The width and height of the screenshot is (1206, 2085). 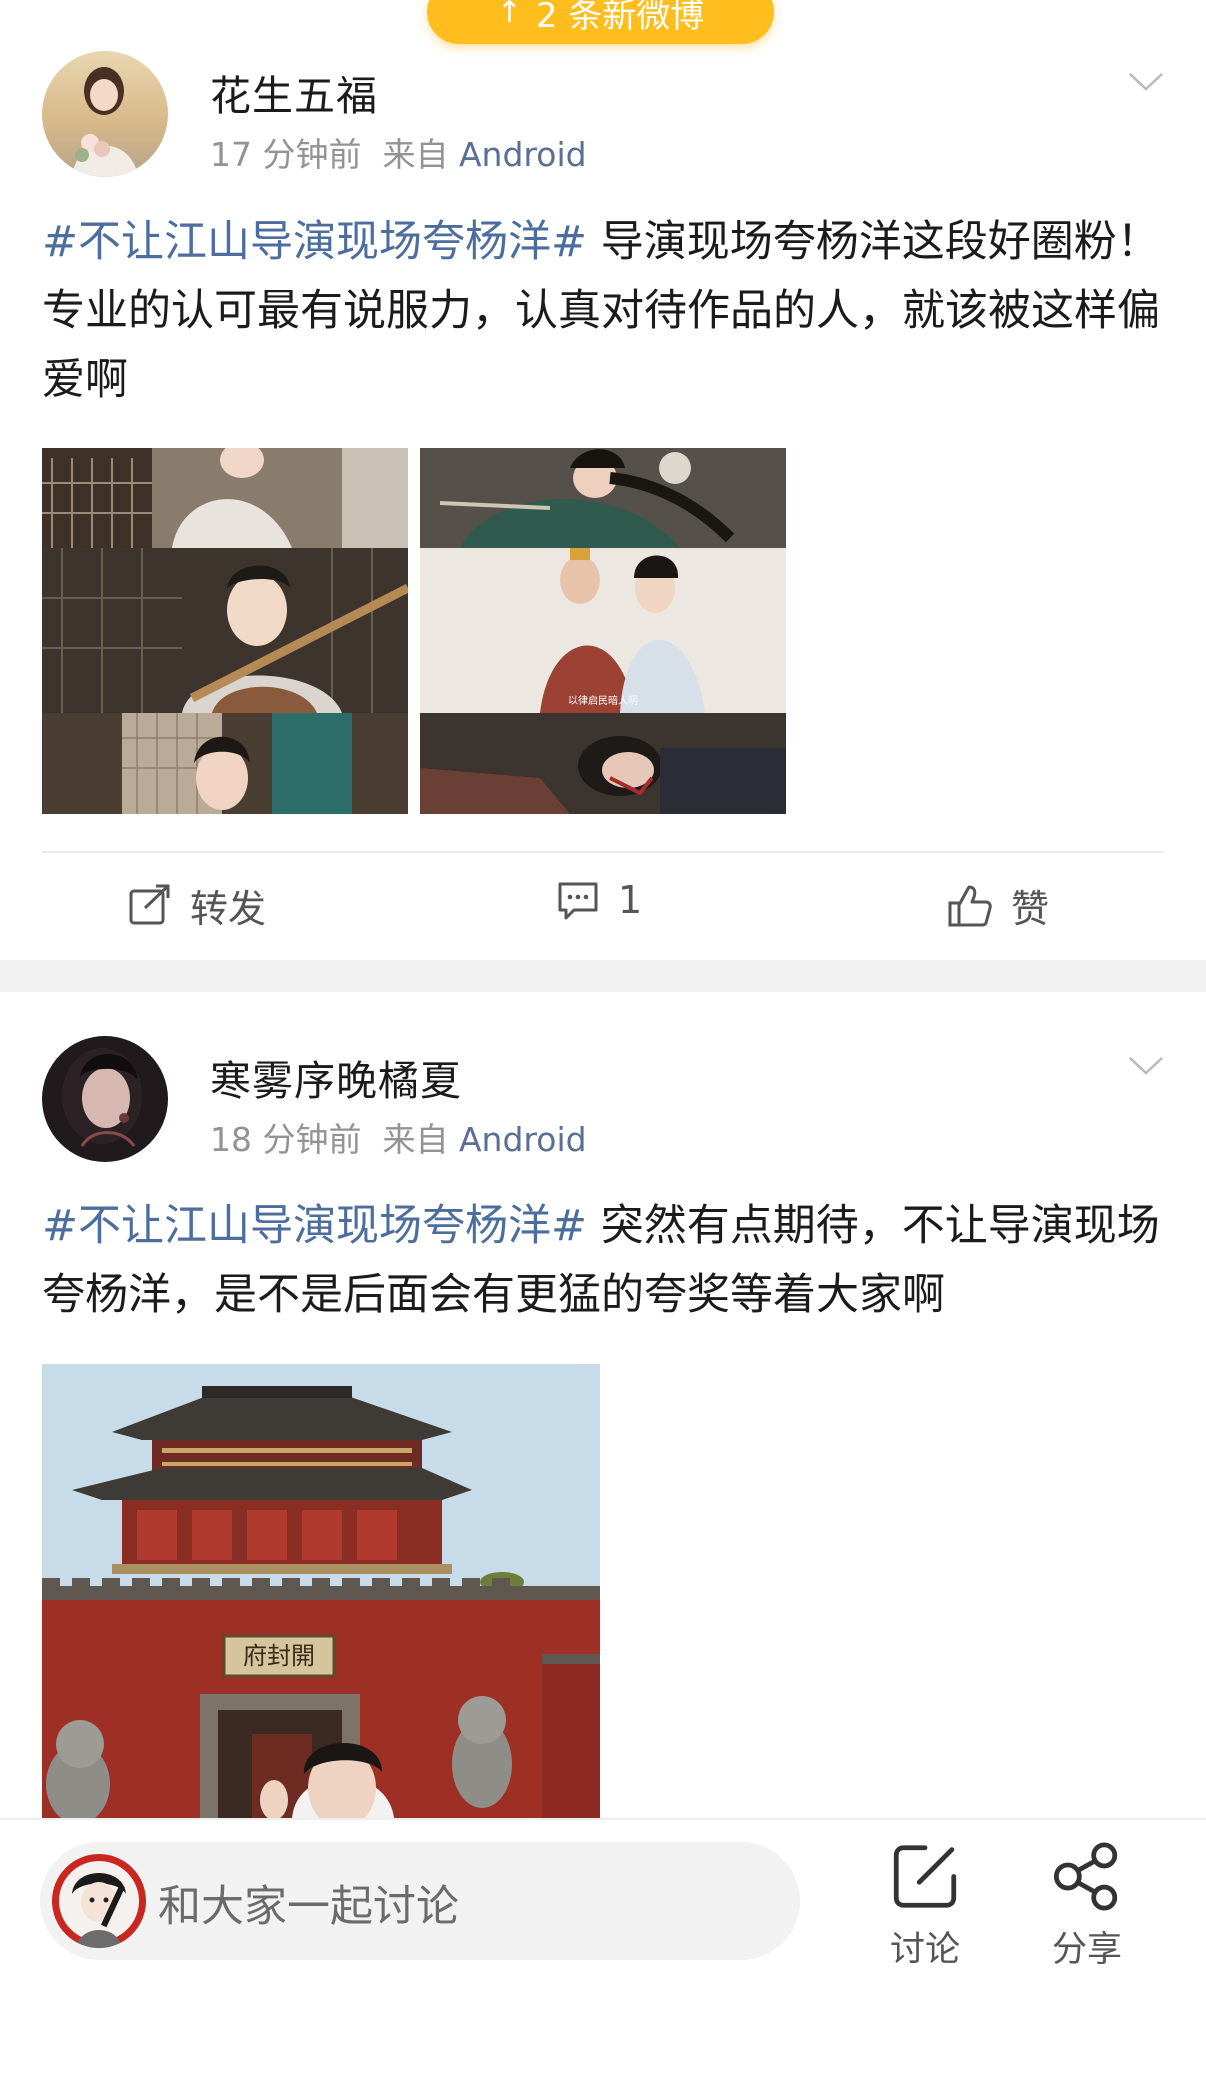 What do you see at coordinates (225, 631) in the screenshot?
I see `post-image` at bounding box center [225, 631].